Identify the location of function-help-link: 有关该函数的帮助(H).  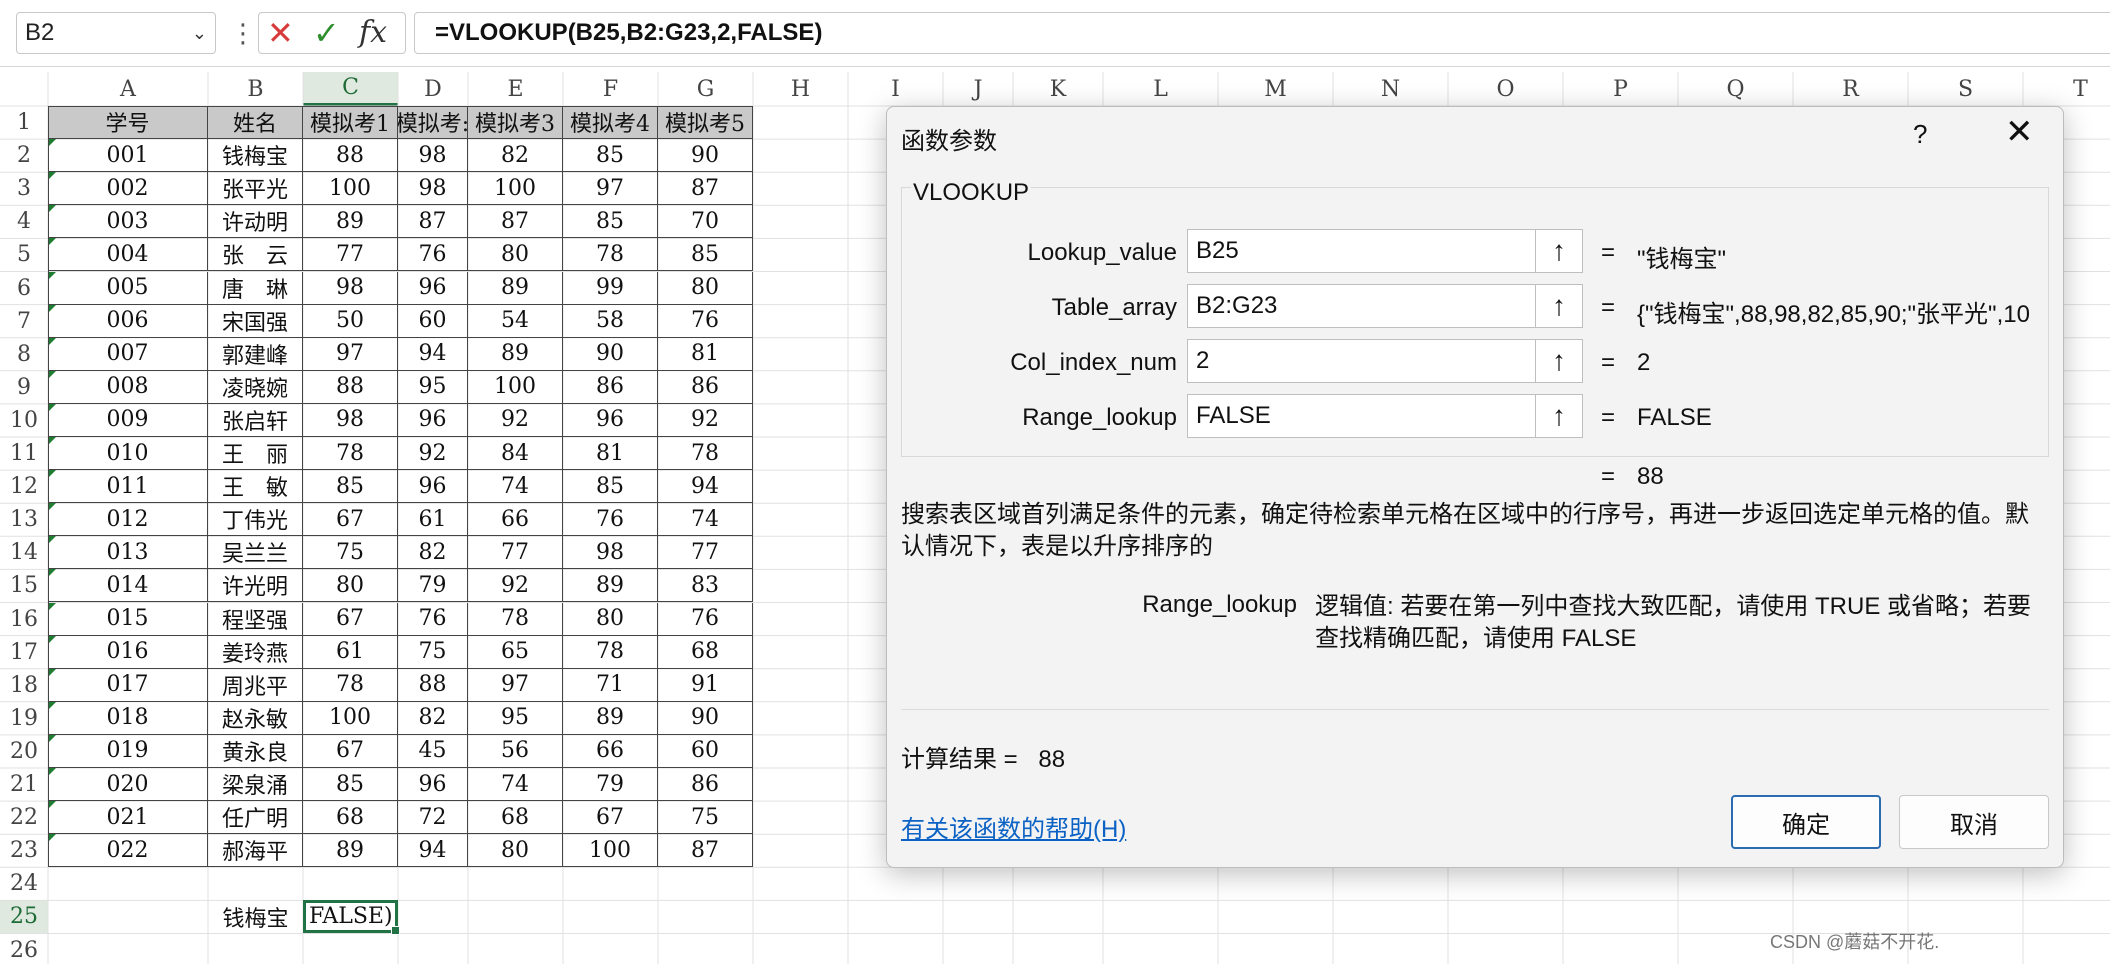
(1013, 826).